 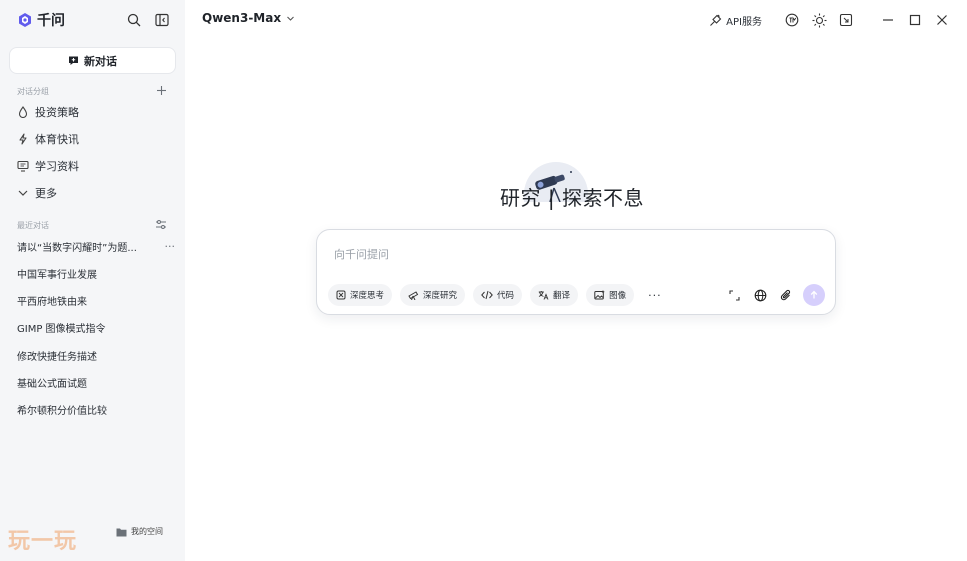 I want to click on recent-chat-title: 中国军事行业发展, so click(x=57, y=275).